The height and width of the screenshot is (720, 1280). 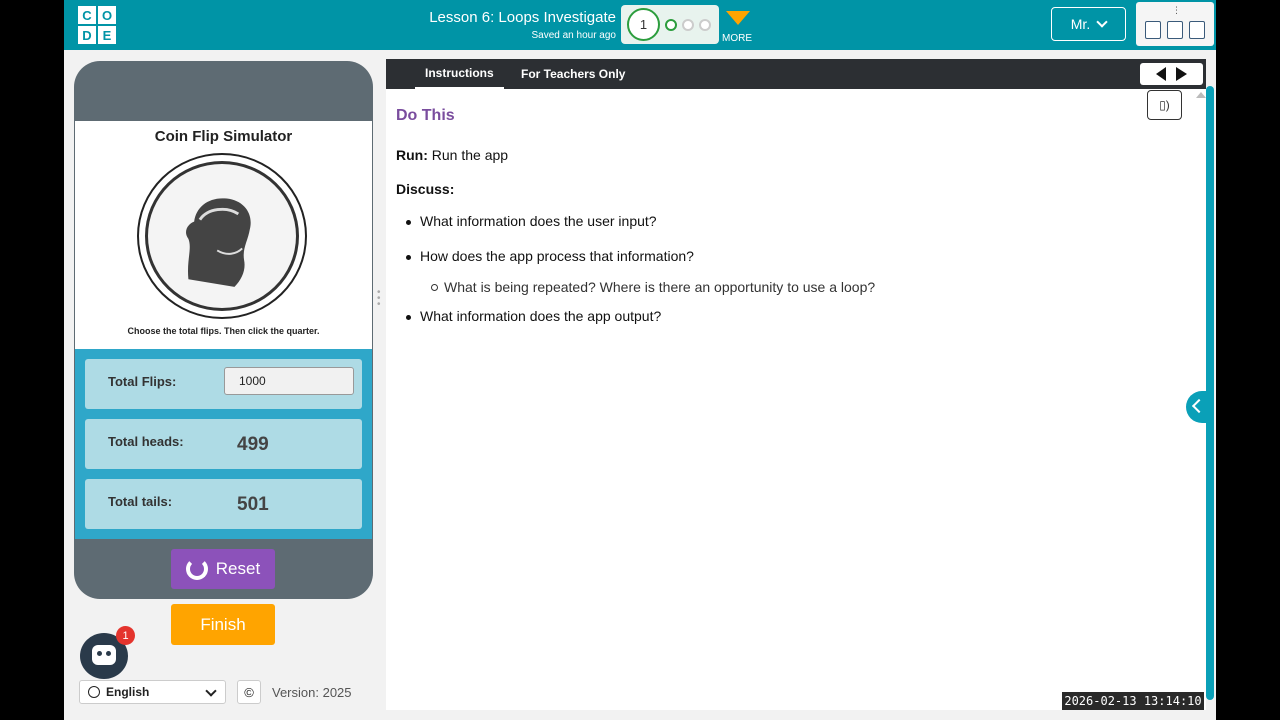 I want to click on kebab-menu-icon: ⋮, so click(x=1176, y=10).